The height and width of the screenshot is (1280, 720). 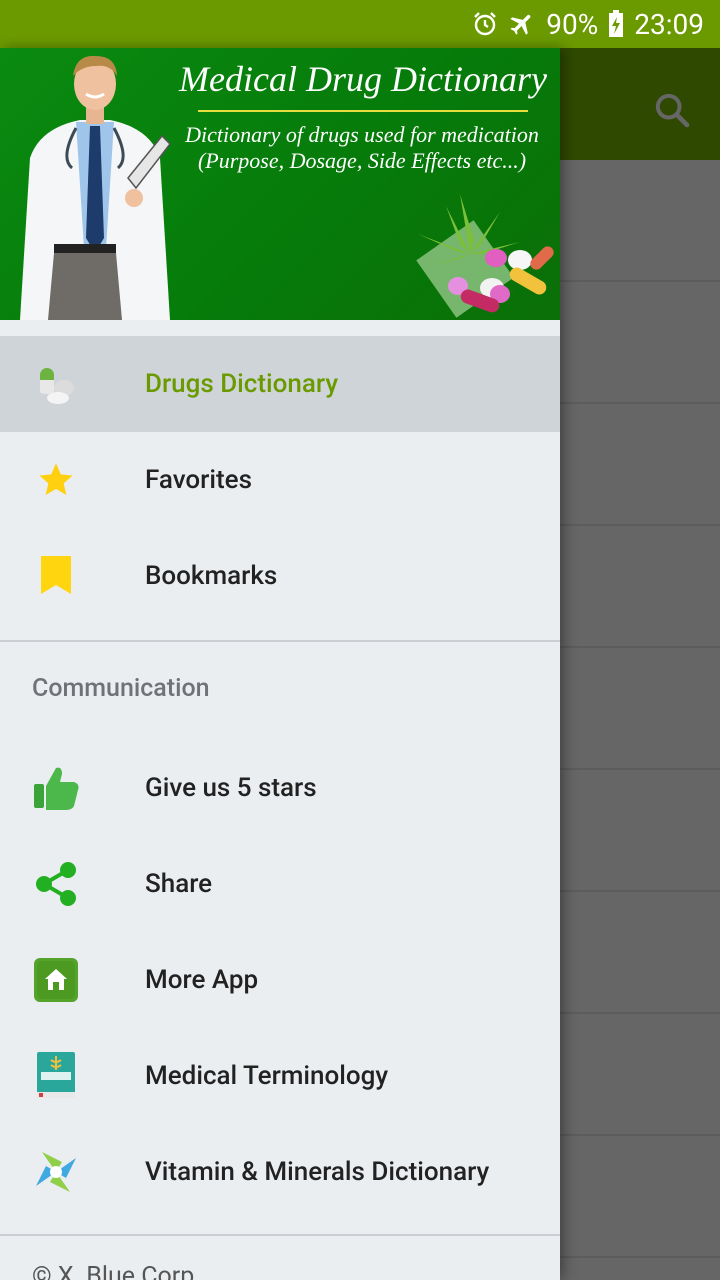 I want to click on drawer-item-label: Favorites, so click(x=198, y=480).